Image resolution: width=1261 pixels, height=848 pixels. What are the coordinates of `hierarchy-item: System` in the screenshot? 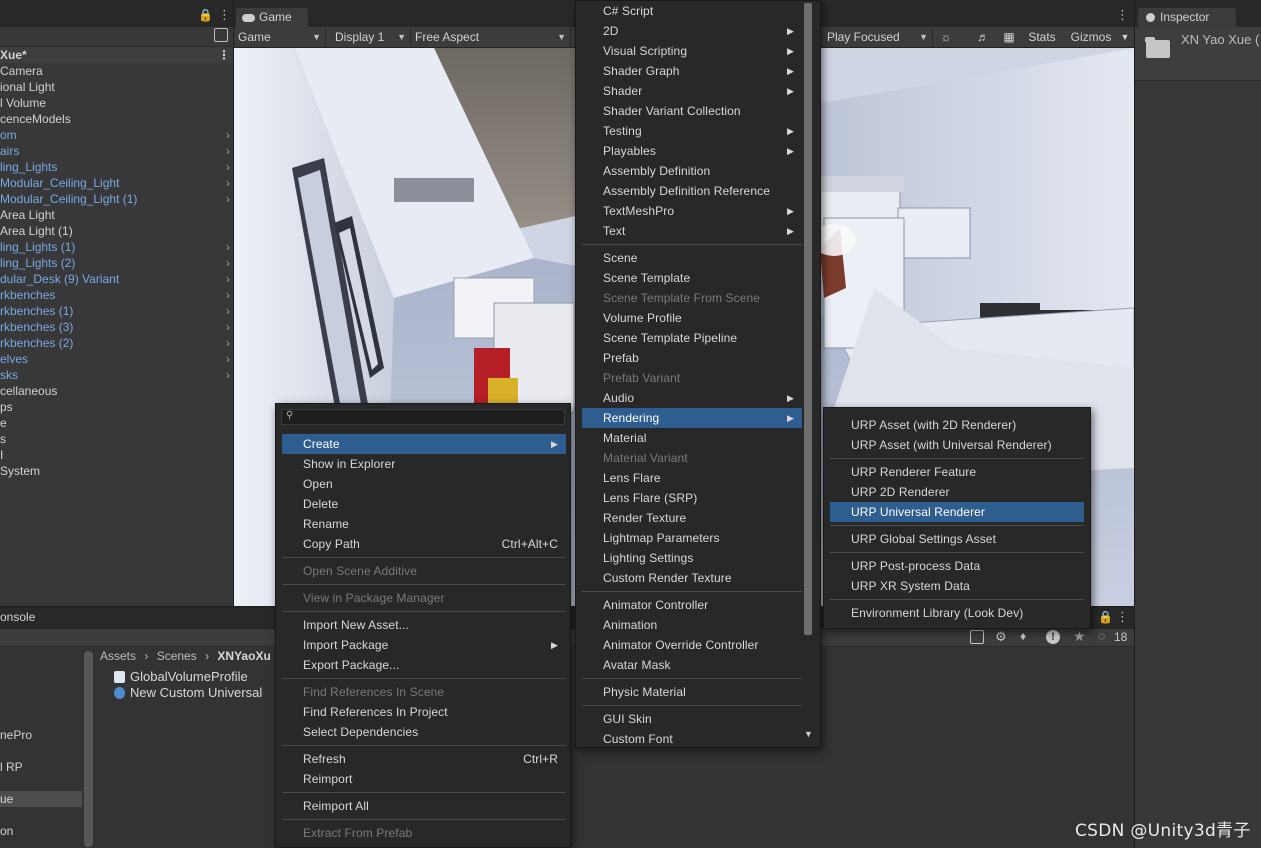 It's located at (116, 471).